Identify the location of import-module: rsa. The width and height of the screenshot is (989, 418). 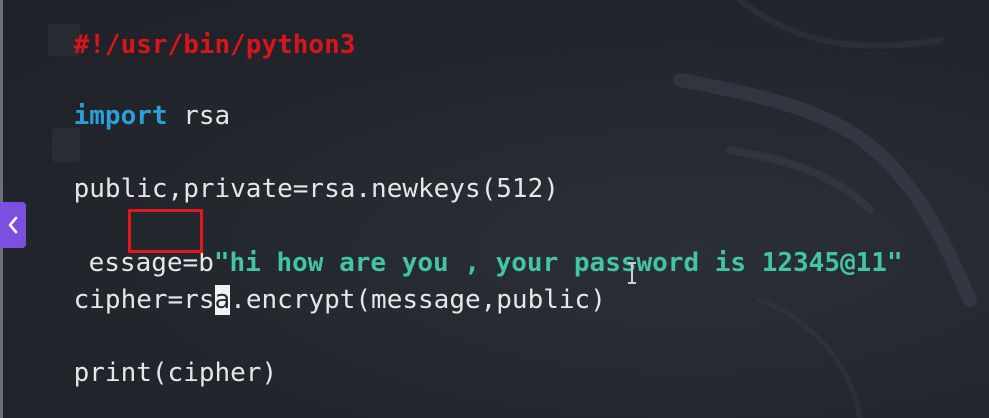
(199, 116).